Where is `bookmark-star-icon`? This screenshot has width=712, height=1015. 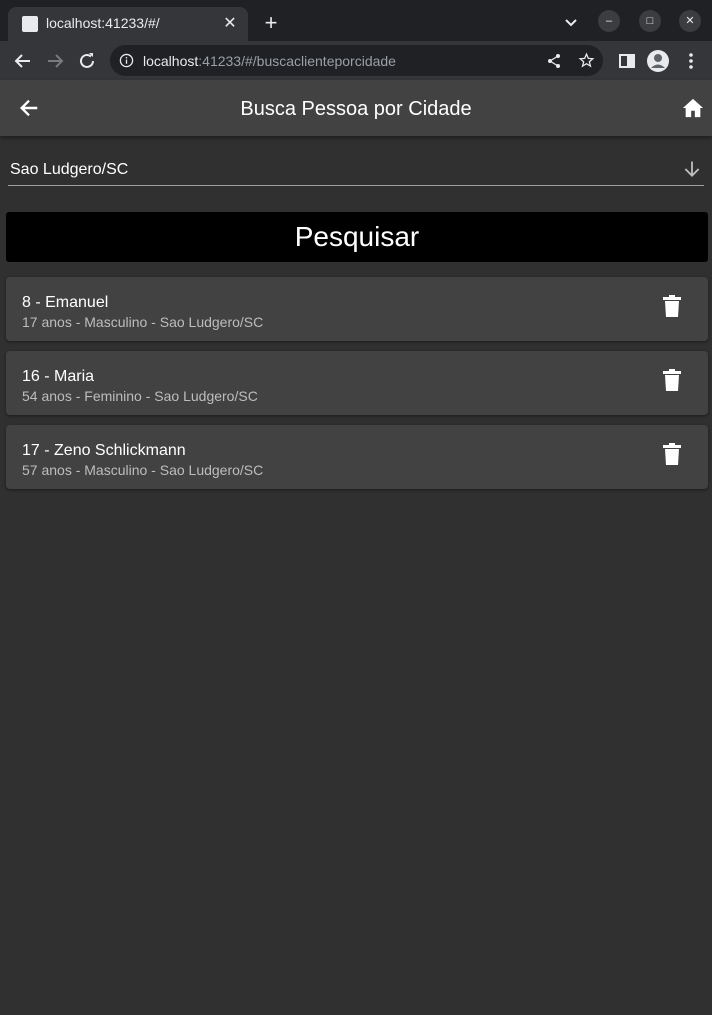
bookmark-star-icon is located at coordinates (586, 60).